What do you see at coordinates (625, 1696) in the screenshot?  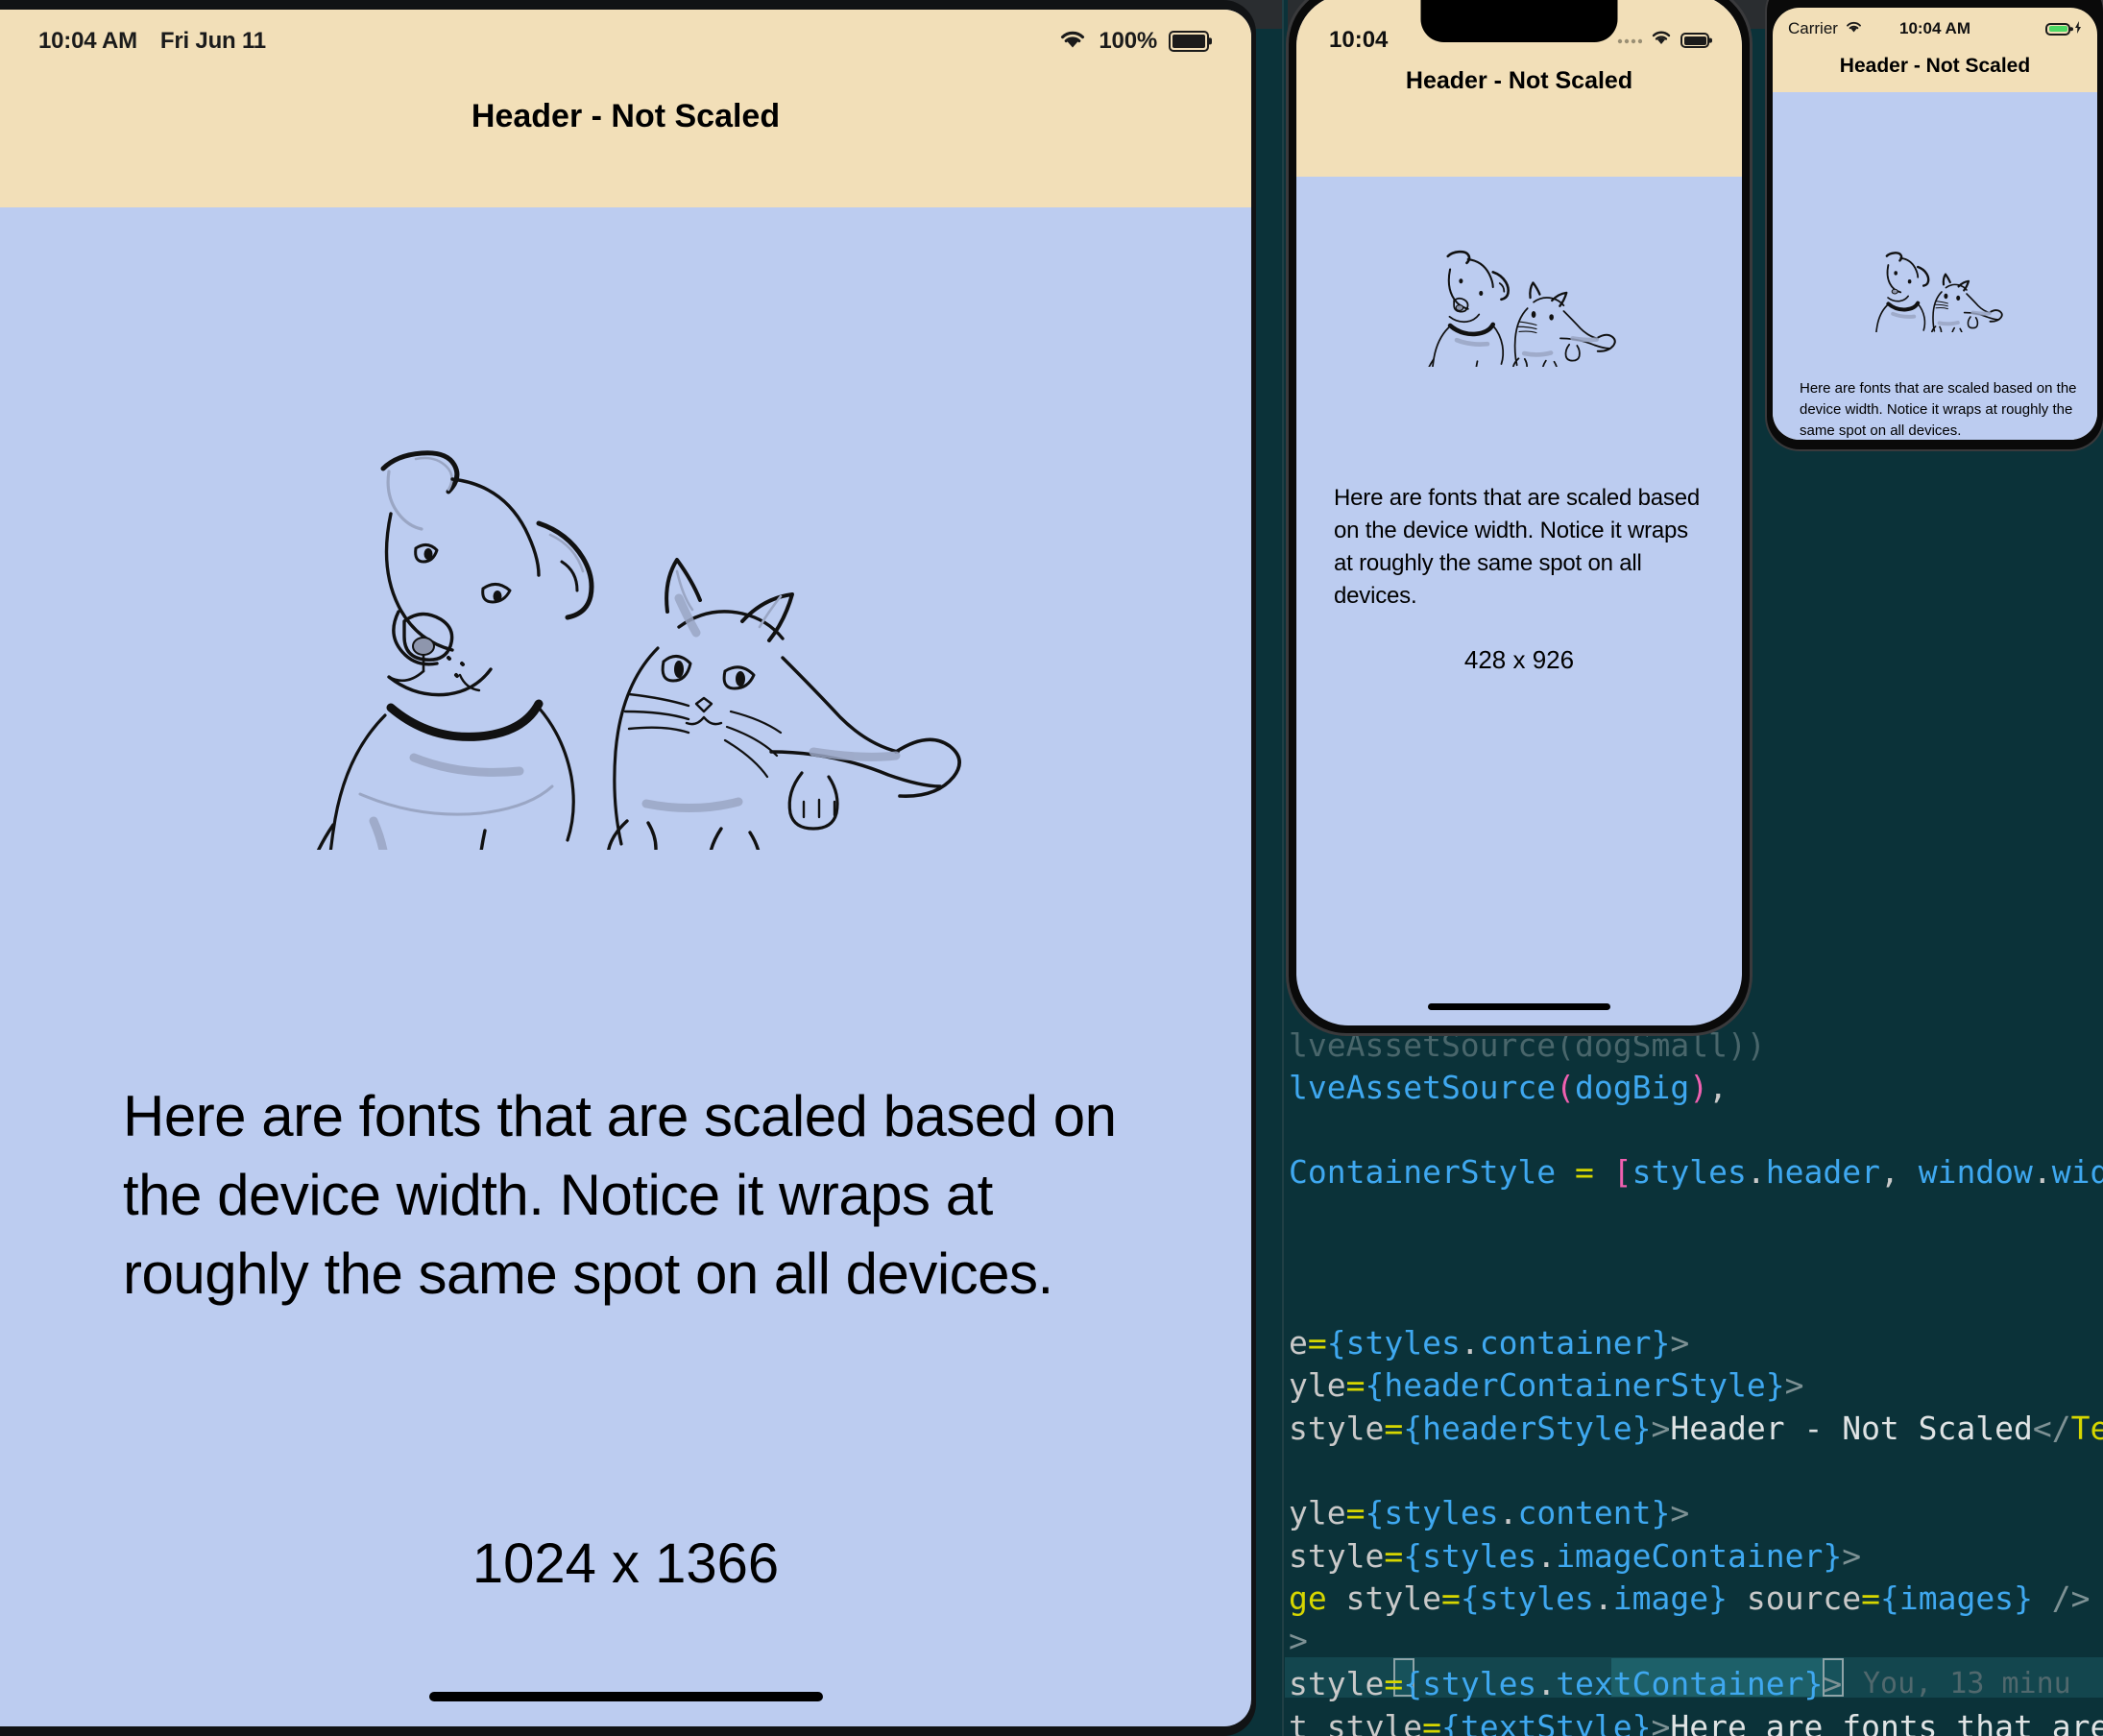 I see `ipad-home-indicator` at bounding box center [625, 1696].